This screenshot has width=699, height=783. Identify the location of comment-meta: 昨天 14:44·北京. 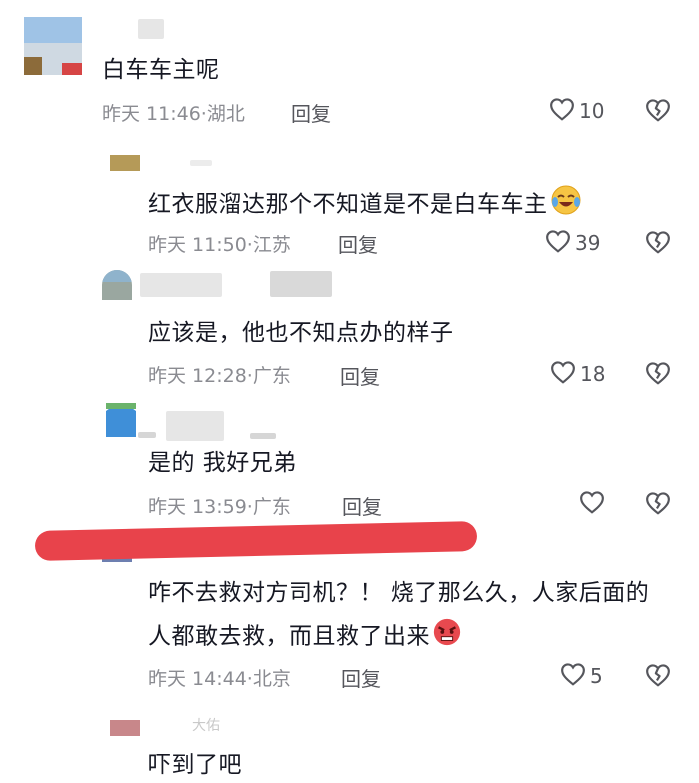
(219, 677).